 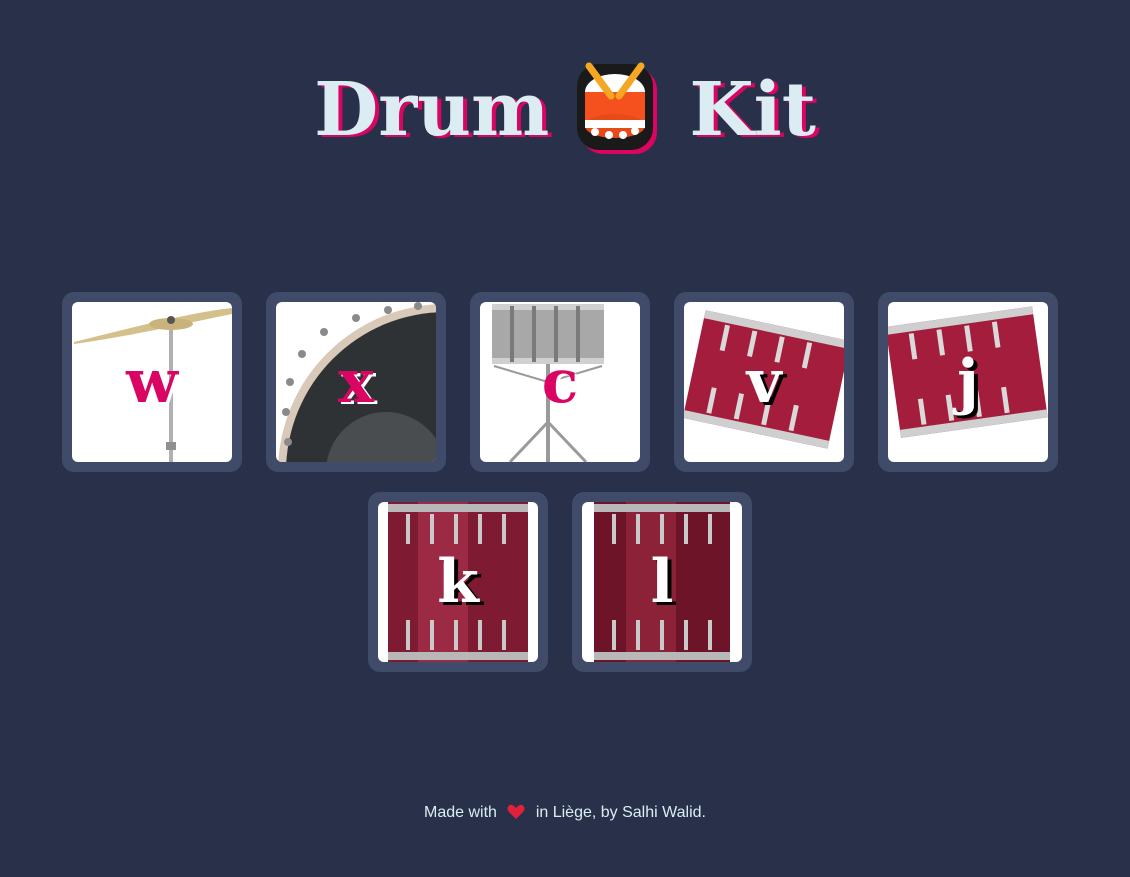 I want to click on page-title: Drum Kit, so click(x=565, y=110).